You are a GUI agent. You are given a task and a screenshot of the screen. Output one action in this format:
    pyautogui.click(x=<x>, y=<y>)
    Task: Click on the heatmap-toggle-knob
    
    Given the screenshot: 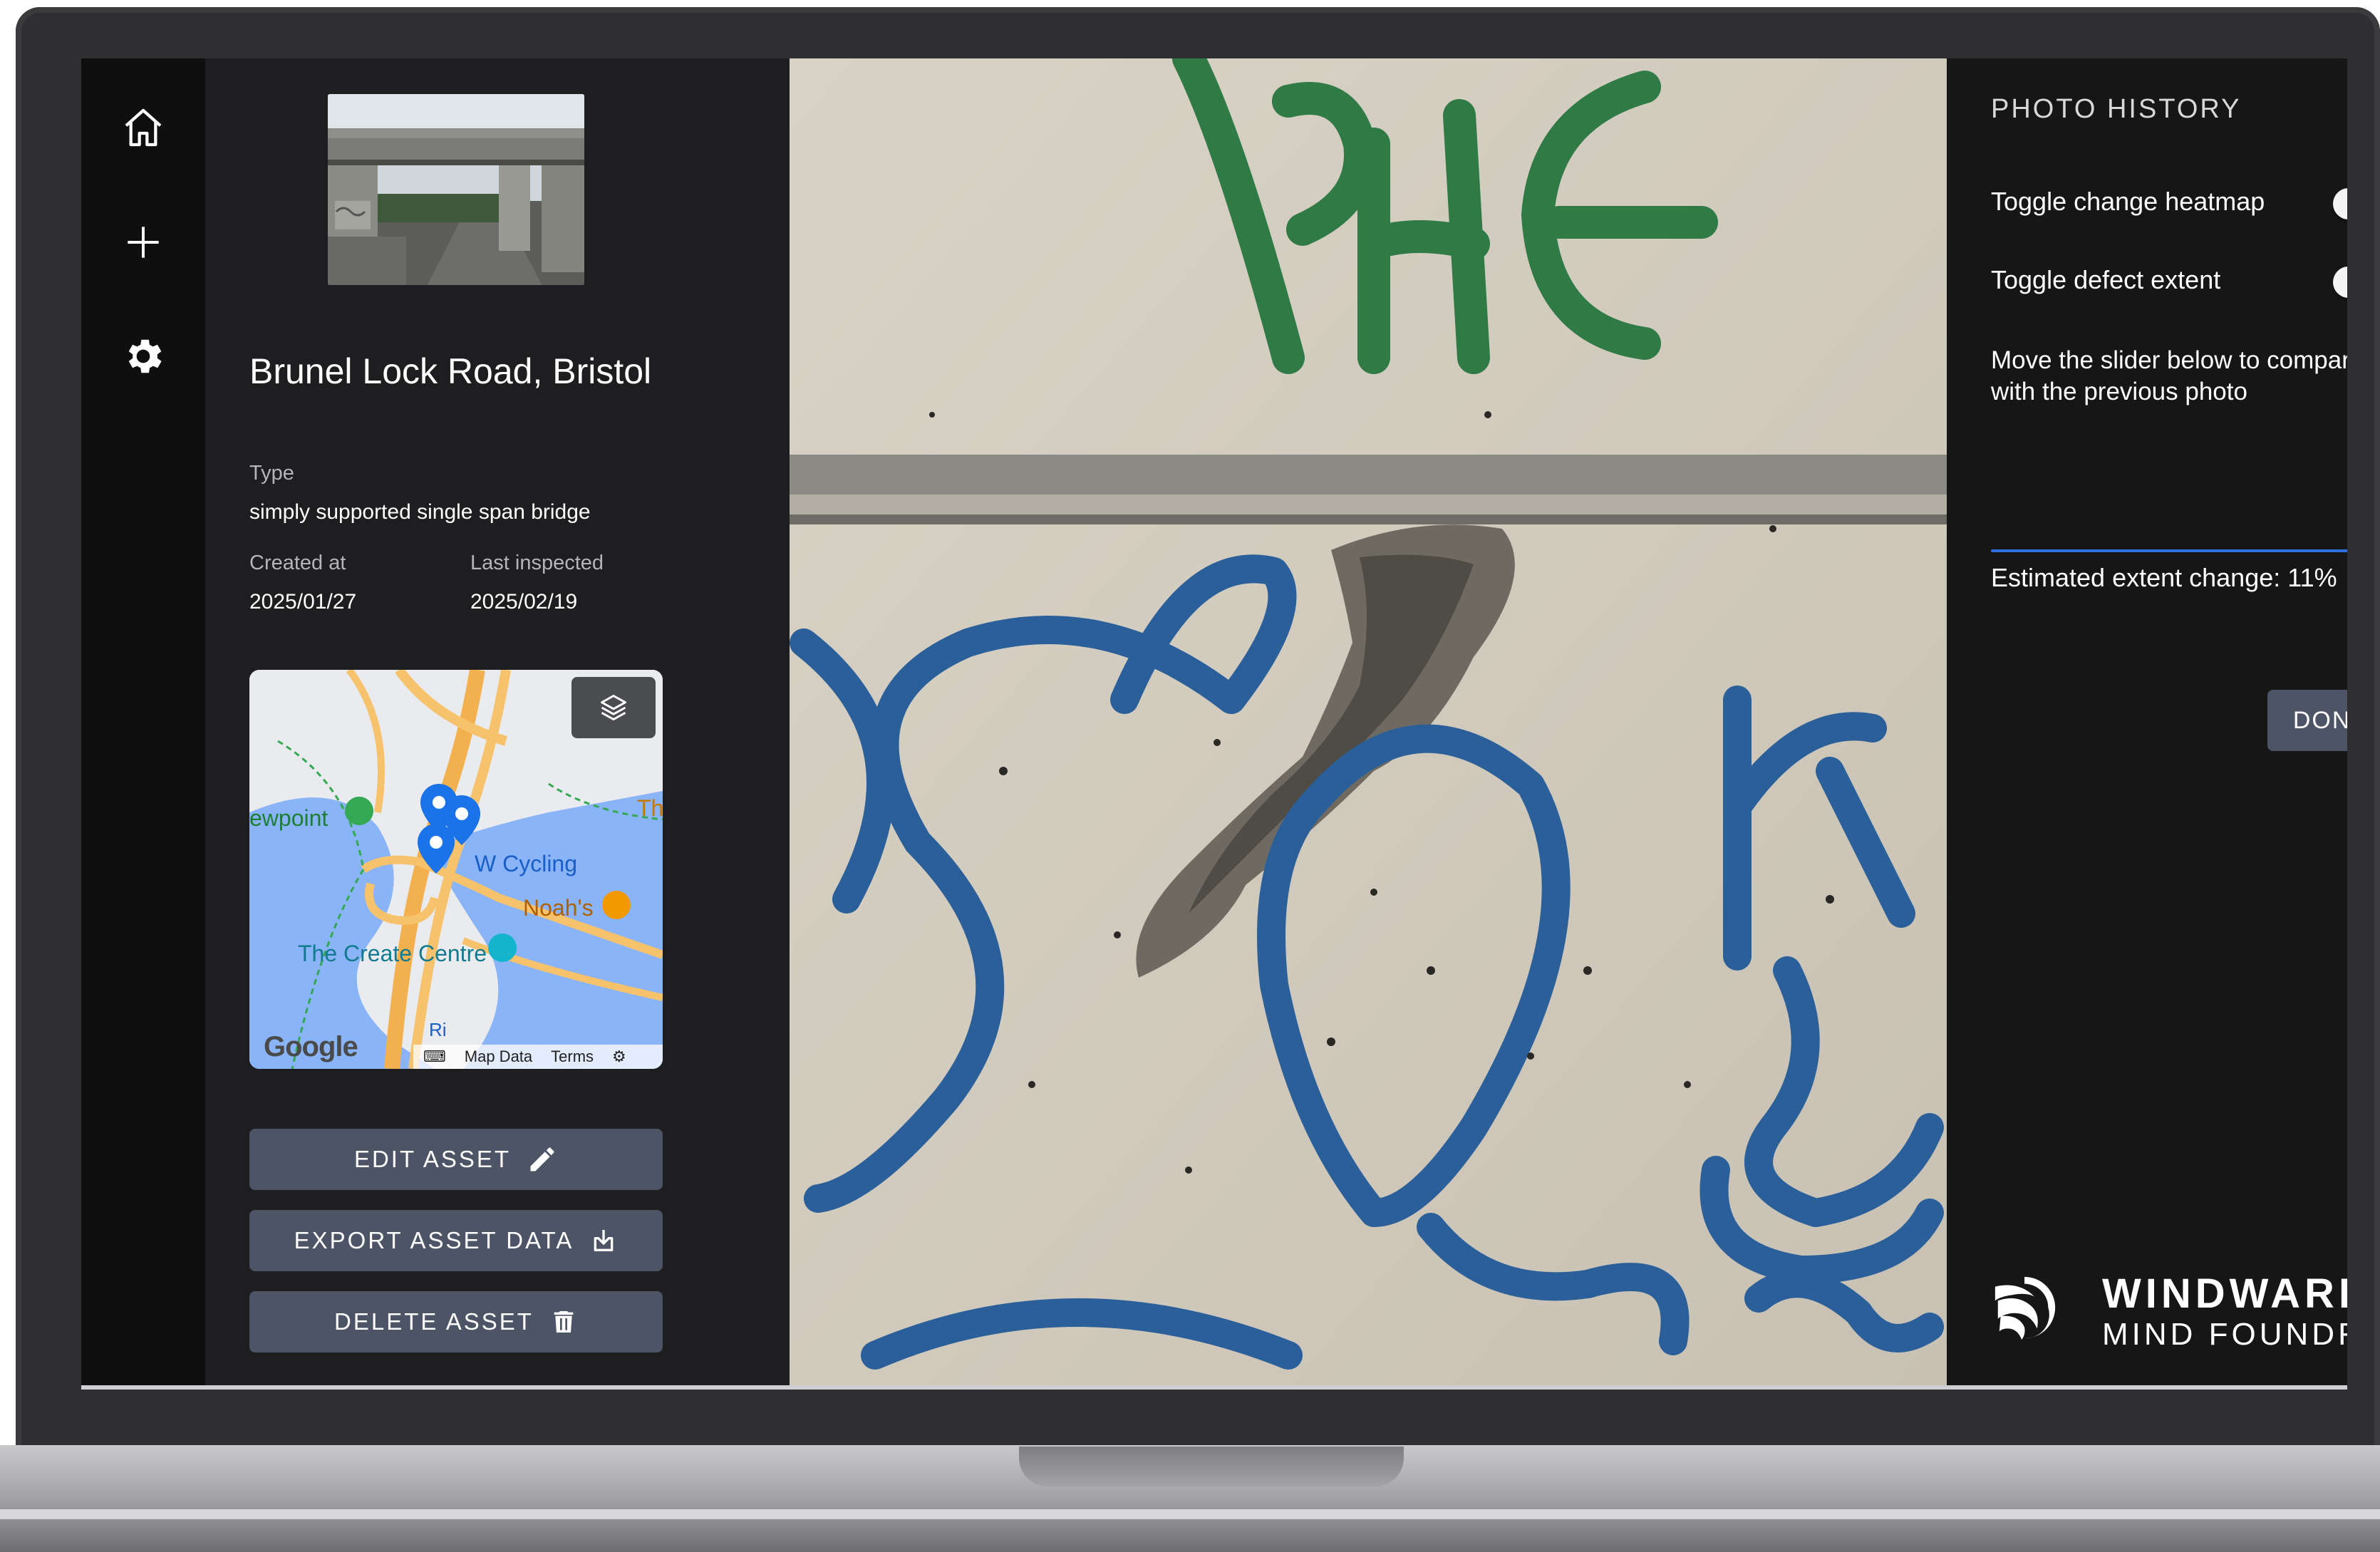 What is the action you would take?
    pyautogui.click(x=2340, y=203)
    